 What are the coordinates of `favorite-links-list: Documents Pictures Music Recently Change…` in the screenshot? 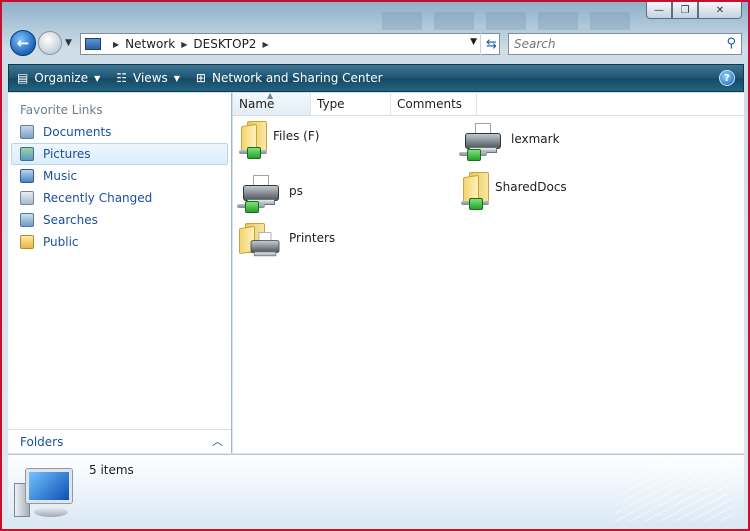 It's located at (119, 187).